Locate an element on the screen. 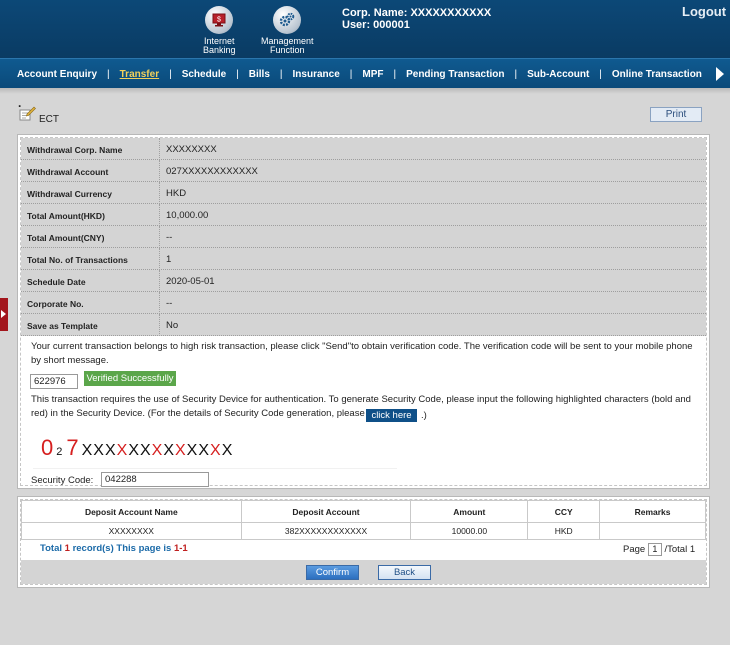 The image size is (730, 645). nav-internet-banking: $ Internet Banking is located at coordinates (219, 30).